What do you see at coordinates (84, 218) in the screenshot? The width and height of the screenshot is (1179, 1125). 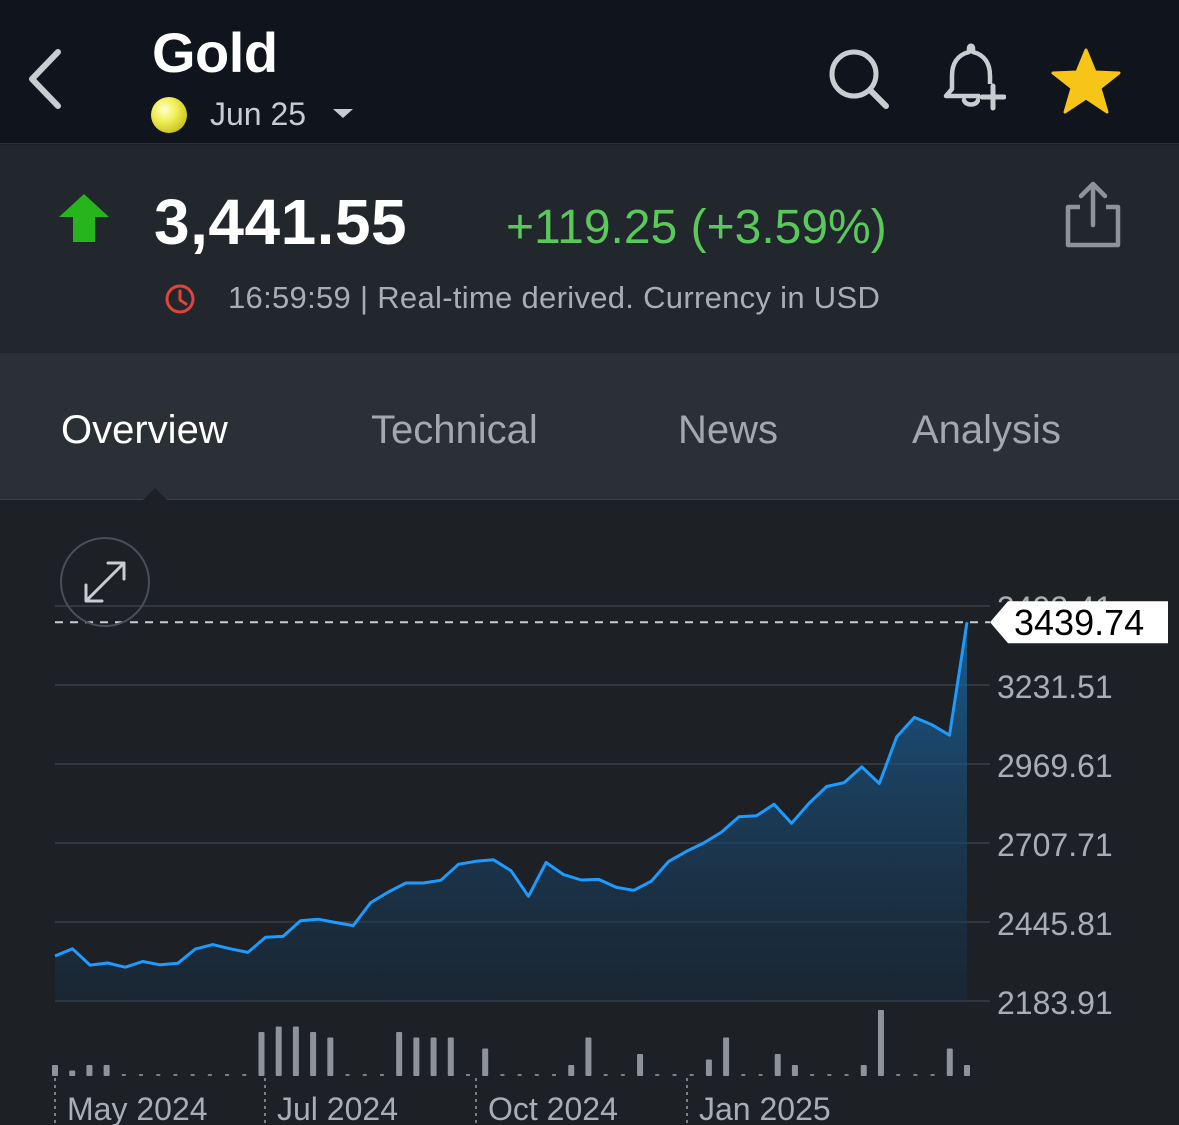 I see `up-arrow-icon` at bounding box center [84, 218].